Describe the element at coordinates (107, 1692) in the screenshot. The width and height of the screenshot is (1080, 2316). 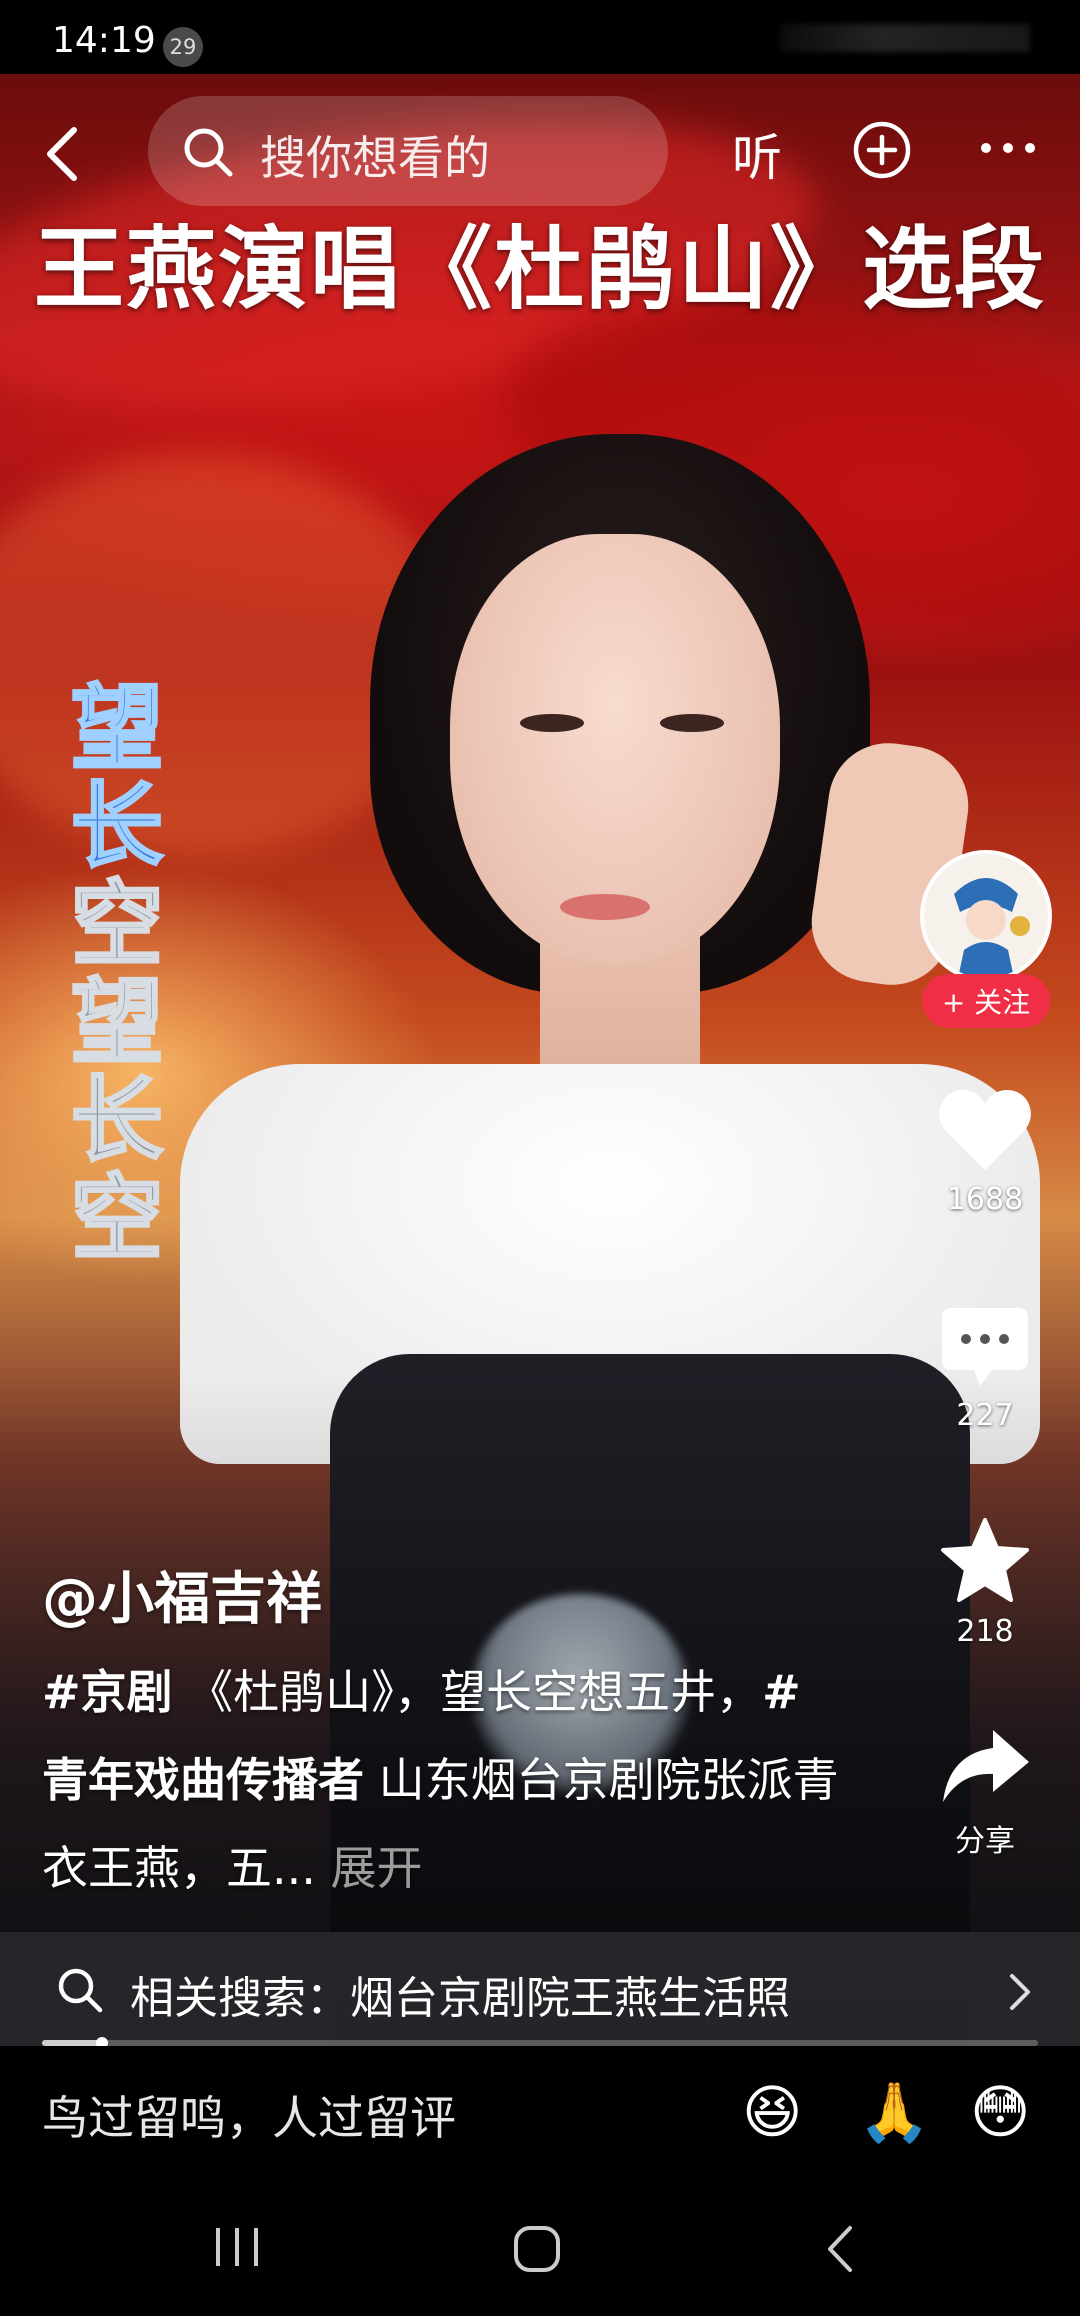
I see `hashtag-link: #京剧` at that location.